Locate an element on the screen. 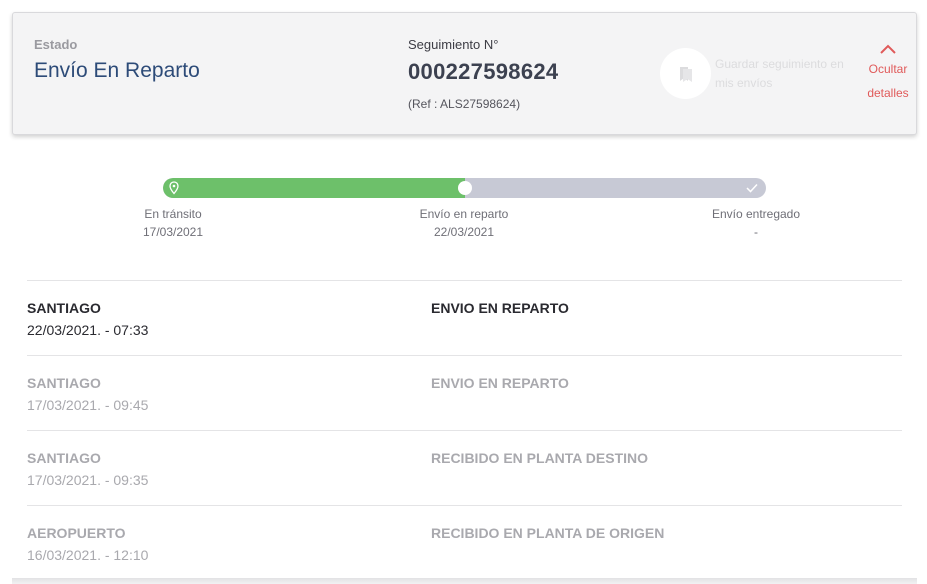 Image resolution: width=927 pixels, height=584 pixels. bookmark-icon is located at coordinates (685, 74).